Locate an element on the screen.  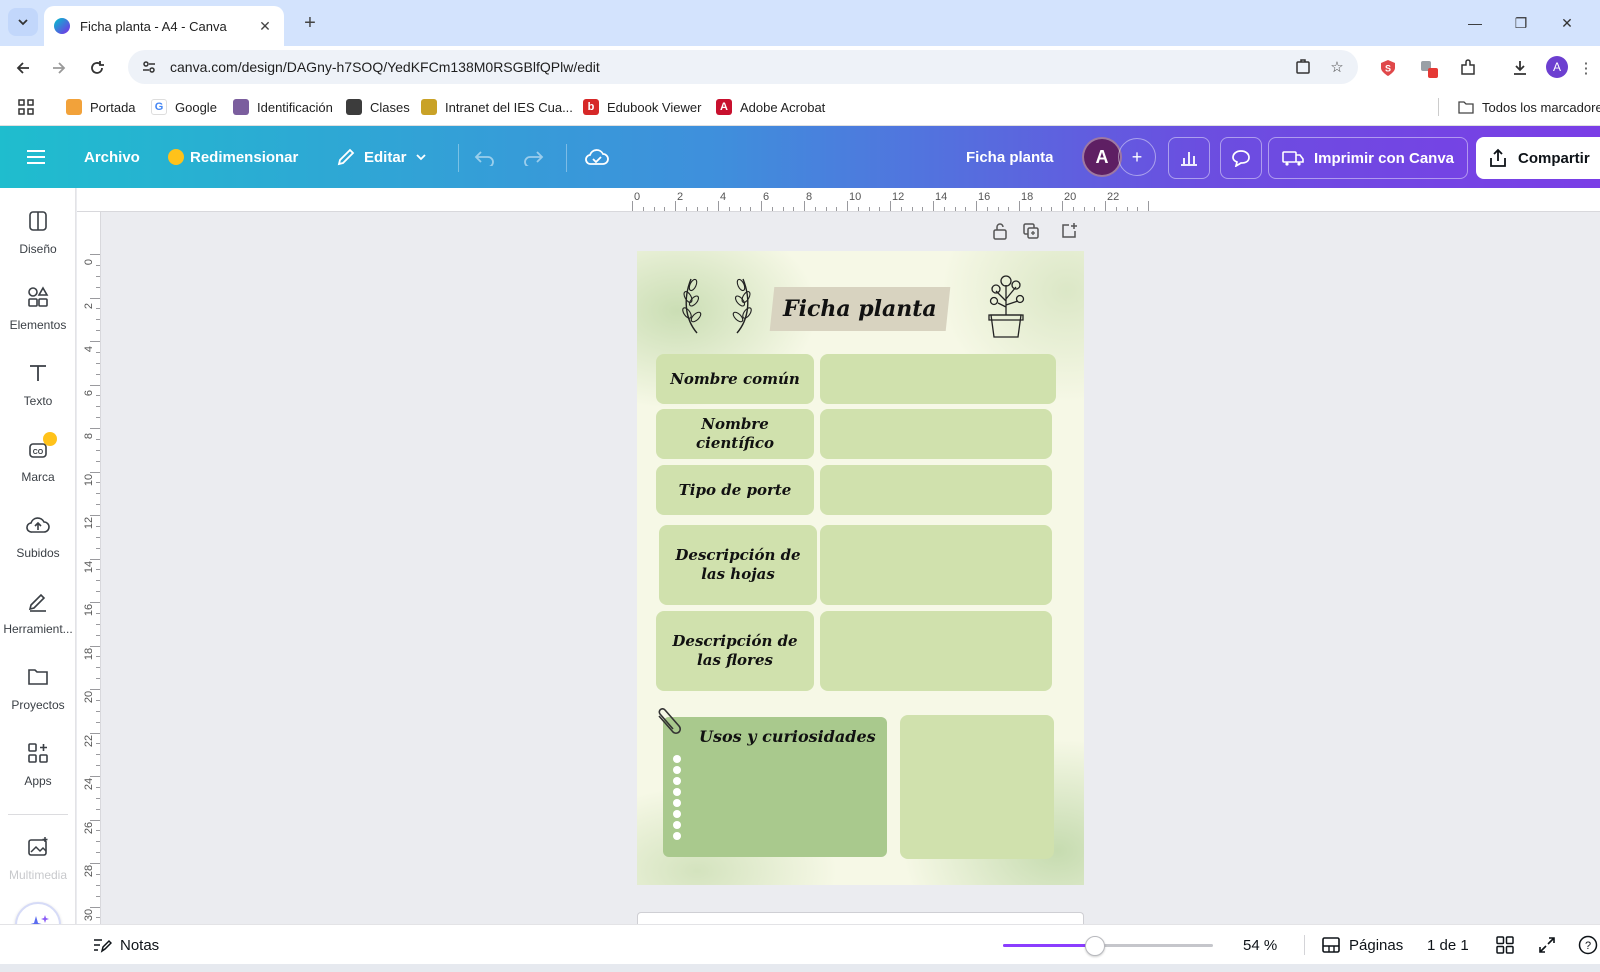
sidebar-item-elements: Elementos is located at coordinates (38, 307).